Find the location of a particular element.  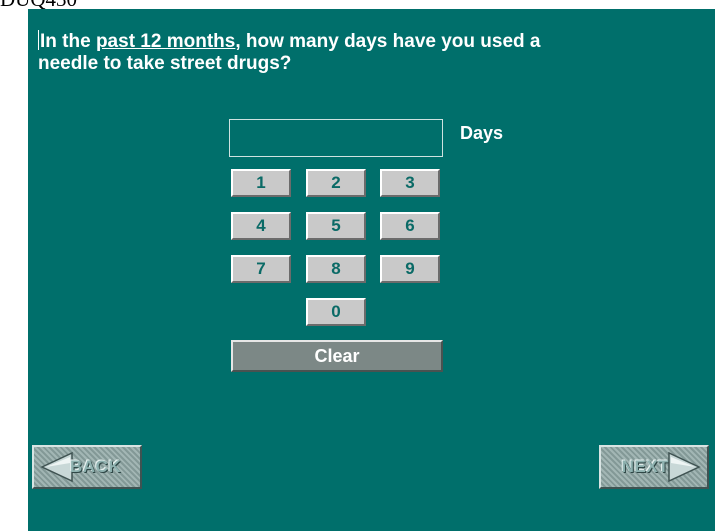

key-1: 1 is located at coordinates (261, 183).